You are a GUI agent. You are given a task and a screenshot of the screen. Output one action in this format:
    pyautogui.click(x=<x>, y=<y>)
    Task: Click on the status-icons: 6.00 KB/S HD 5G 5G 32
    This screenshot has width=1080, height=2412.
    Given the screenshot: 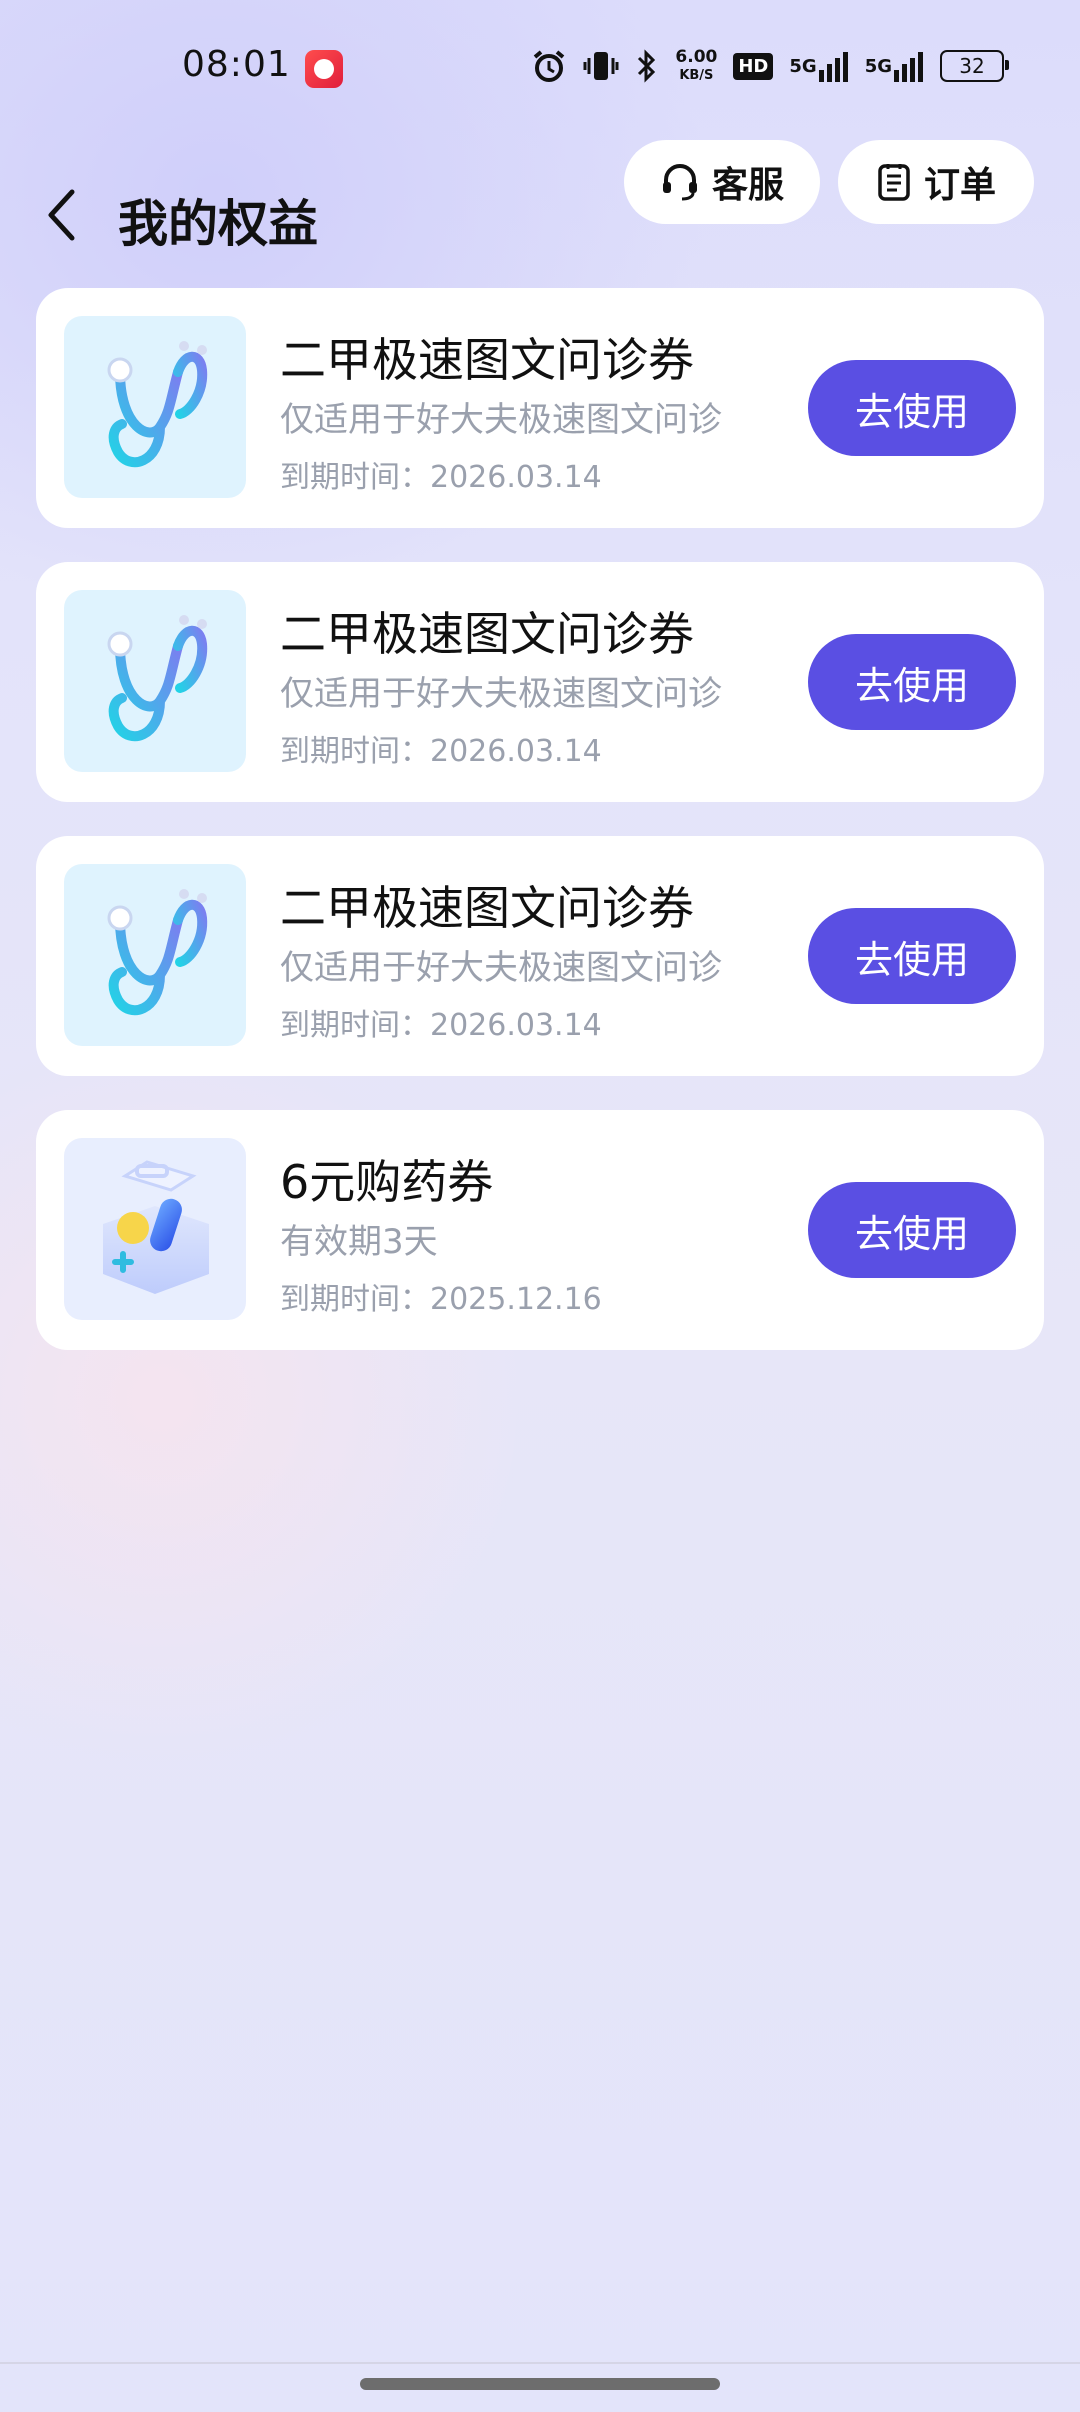 What is the action you would take?
    pyautogui.click(x=770, y=66)
    